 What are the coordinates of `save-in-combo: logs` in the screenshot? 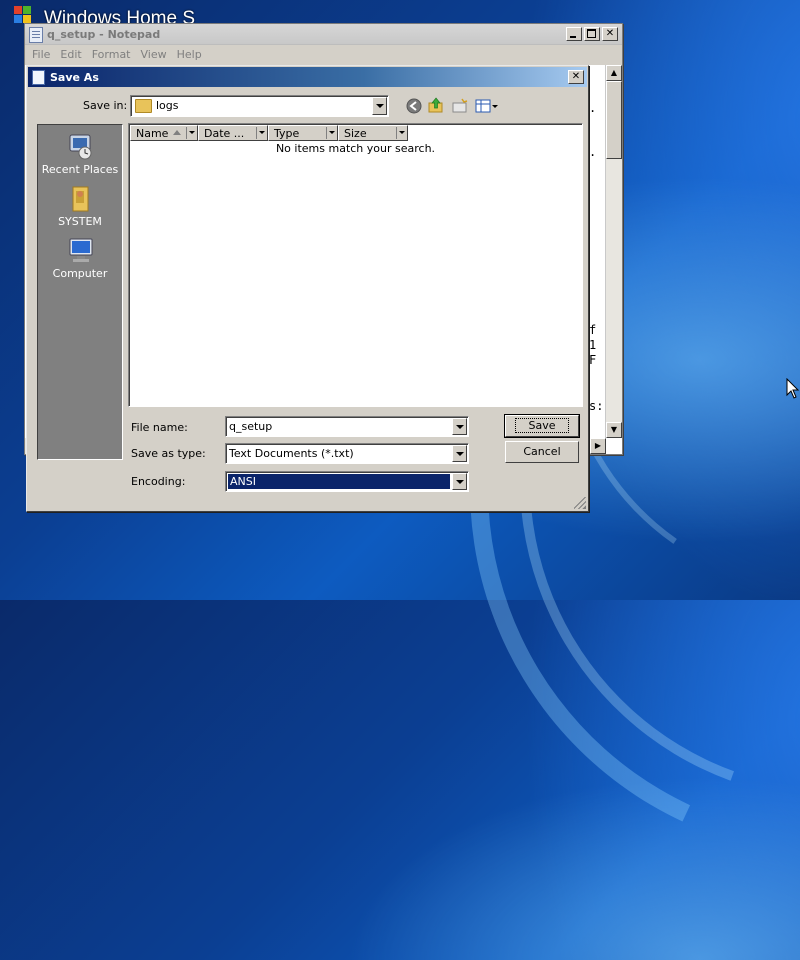 It's located at (259, 106).